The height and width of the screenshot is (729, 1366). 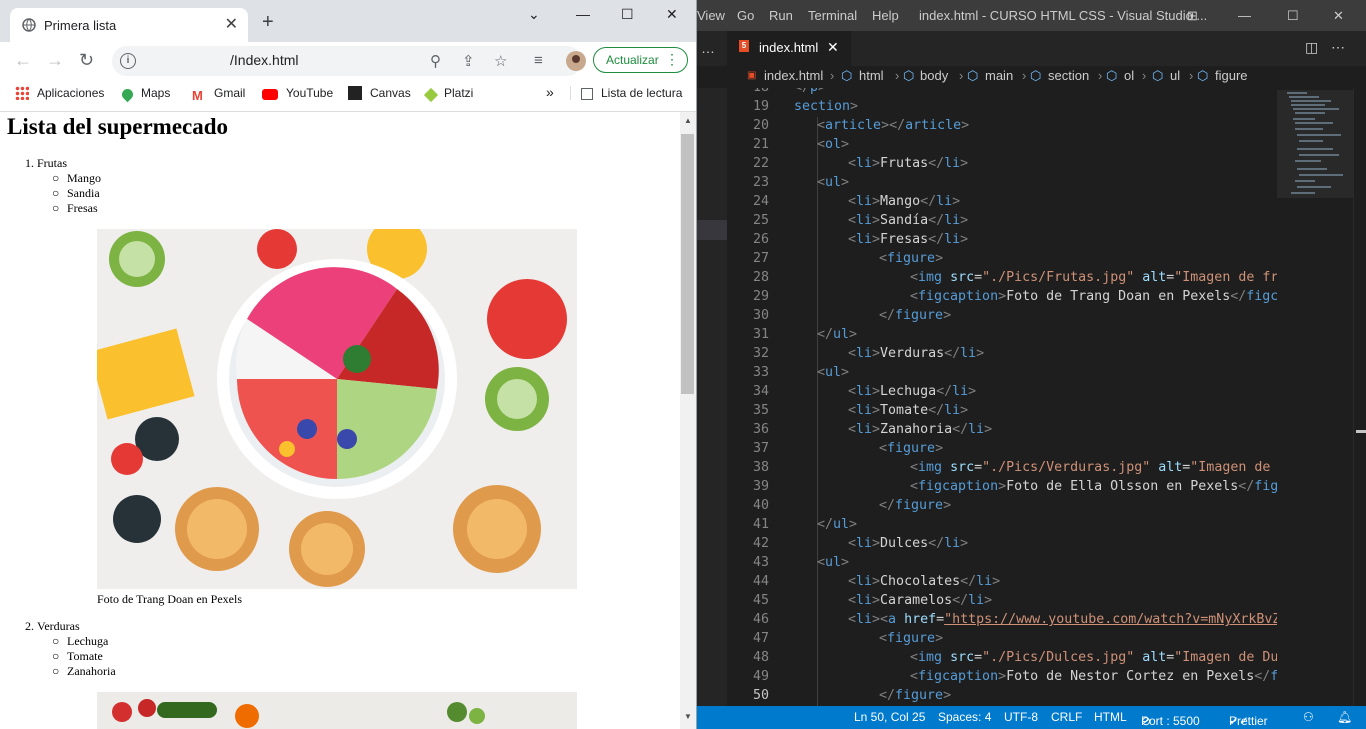 I want to click on scroll-thumb, so click(x=687, y=264).